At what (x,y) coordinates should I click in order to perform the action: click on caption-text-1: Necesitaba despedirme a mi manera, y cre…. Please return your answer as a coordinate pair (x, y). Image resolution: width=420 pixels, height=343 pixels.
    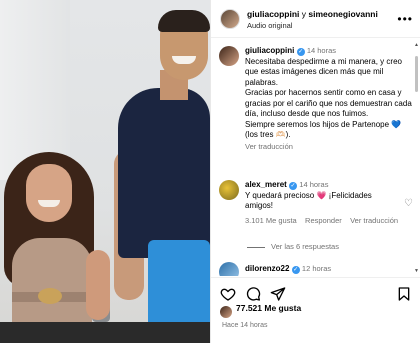
    Looking at the image, I should click on (323, 71).